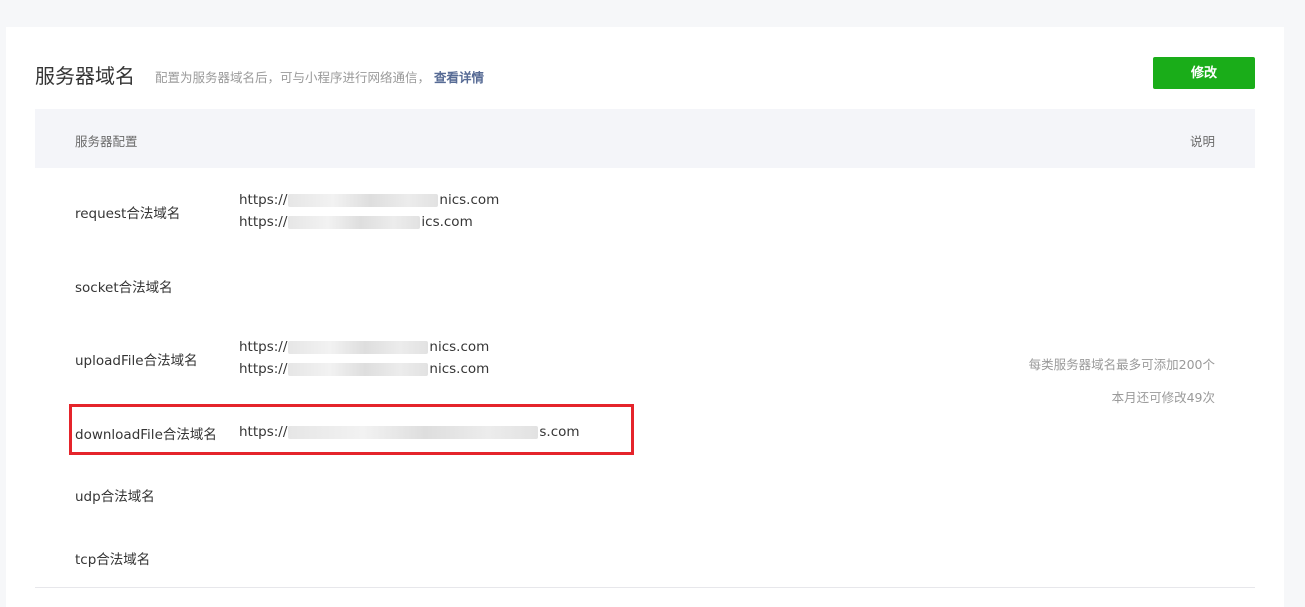 The height and width of the screenshot is (607, 1305). What do you see at coordinates (356, 222) in the screenshot?
I see `request-domain-2: https://ics.com` at bounding box center [356, 222].